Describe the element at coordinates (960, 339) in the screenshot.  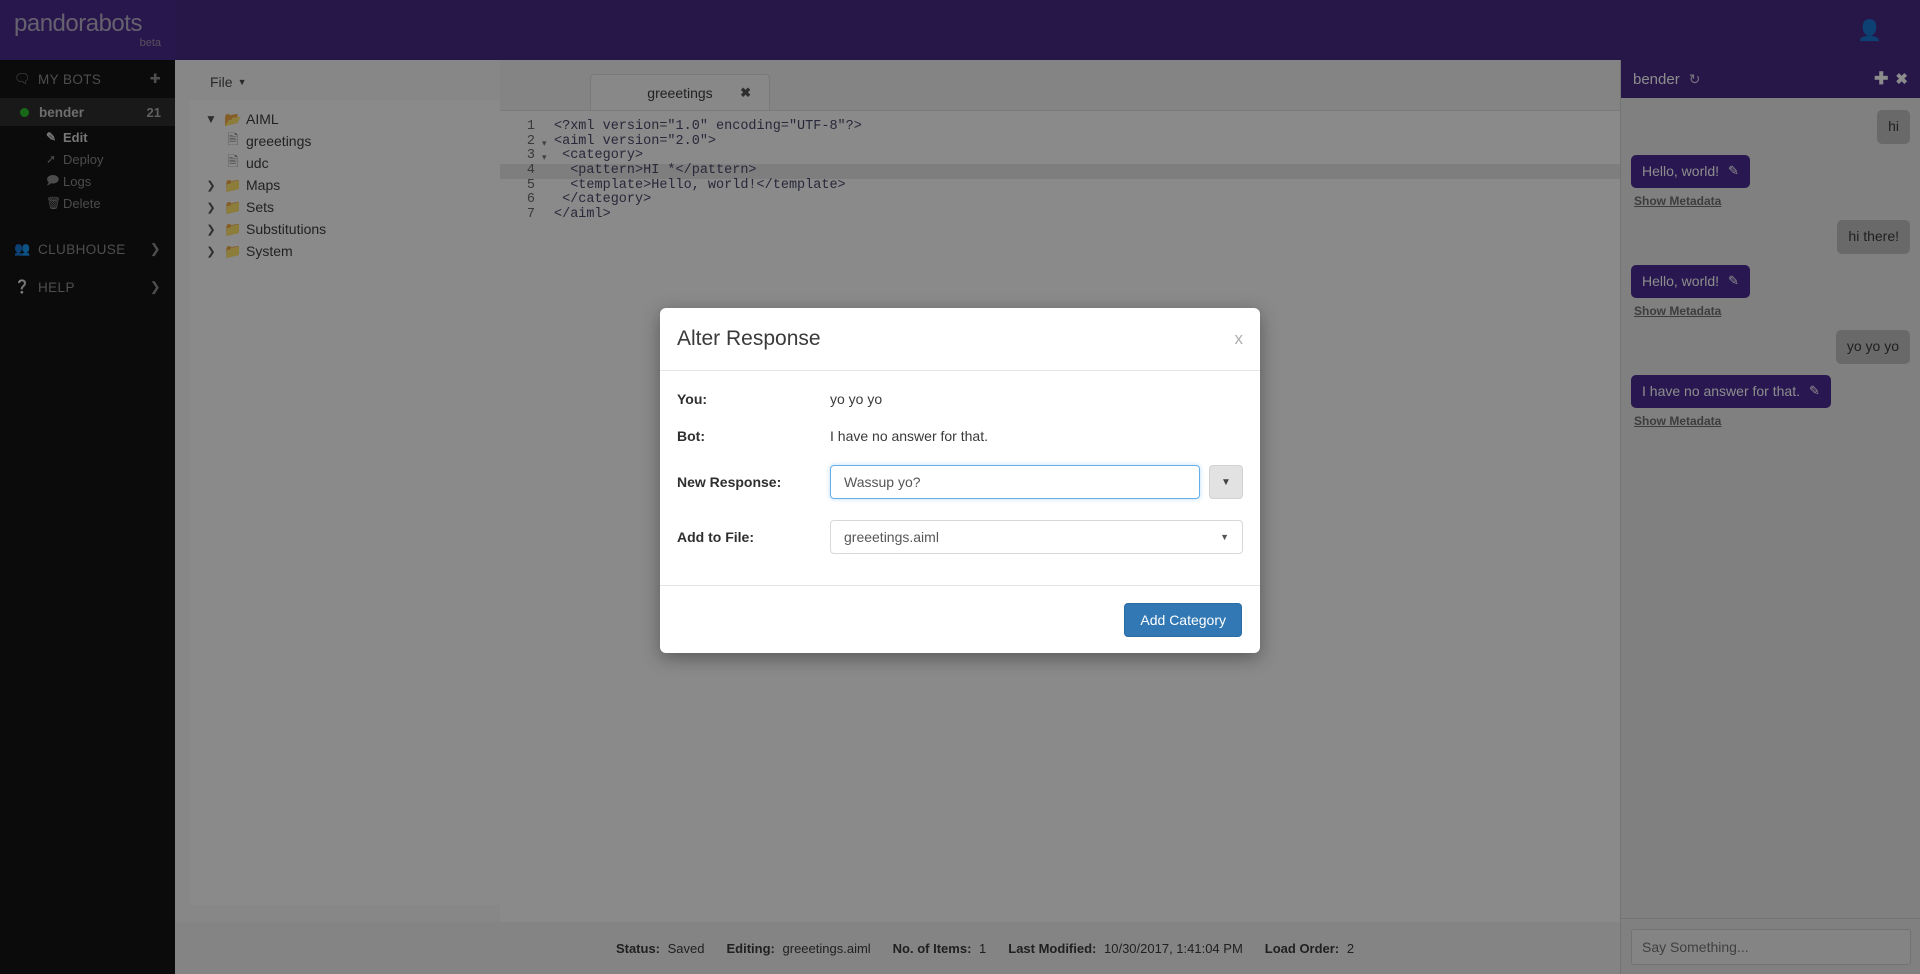
I see `modal-header: Alter Response x` at that location.